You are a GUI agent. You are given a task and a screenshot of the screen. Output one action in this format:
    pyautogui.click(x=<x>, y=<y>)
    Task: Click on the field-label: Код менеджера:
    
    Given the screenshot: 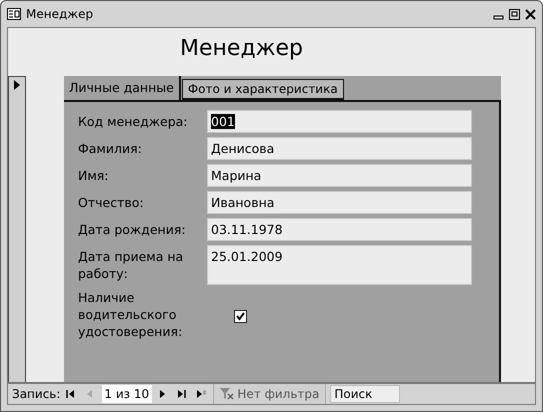 What is the action you would take?
    pyautogui.click(x=133, y=121)
    